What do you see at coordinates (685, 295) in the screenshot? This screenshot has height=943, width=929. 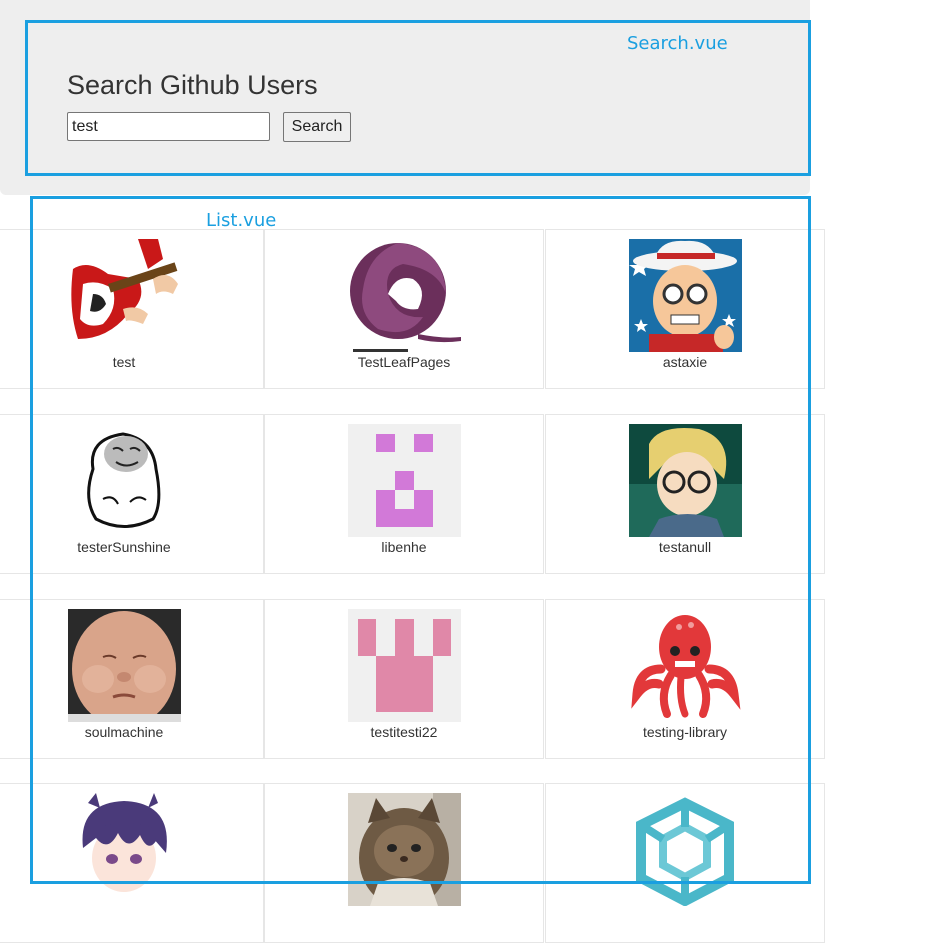 I see `cartoon-hat-avatar` at bounding box center [685, 295].